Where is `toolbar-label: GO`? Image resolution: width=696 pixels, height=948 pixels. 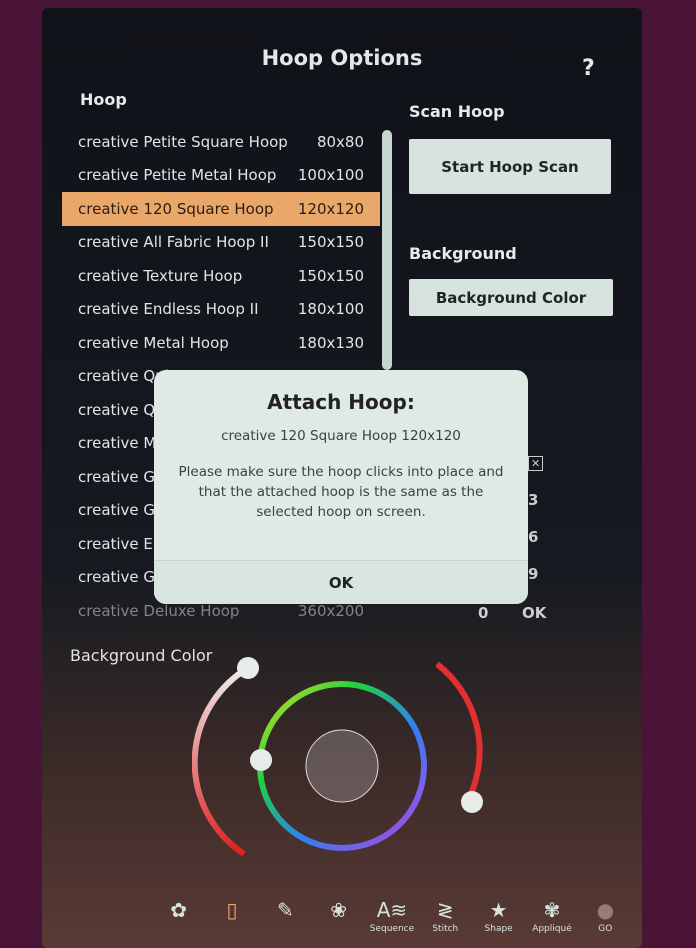 toolbar-label: GO is located at coordinates (605, 929).